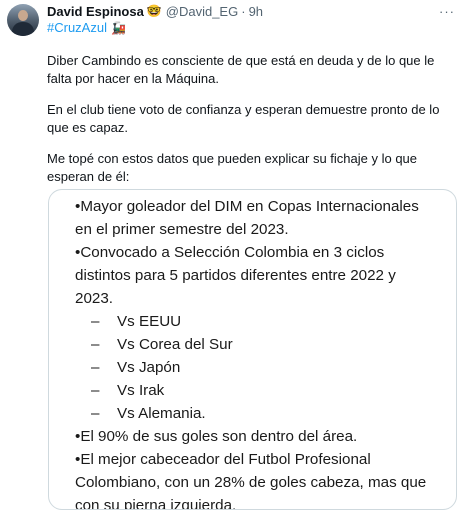 The height and width of the screenshot is (513, 466). What do you see at coordinates (202, 11) in the screenshot?
I see `author-handle: @David_EG` at bounding box center [202, 11].